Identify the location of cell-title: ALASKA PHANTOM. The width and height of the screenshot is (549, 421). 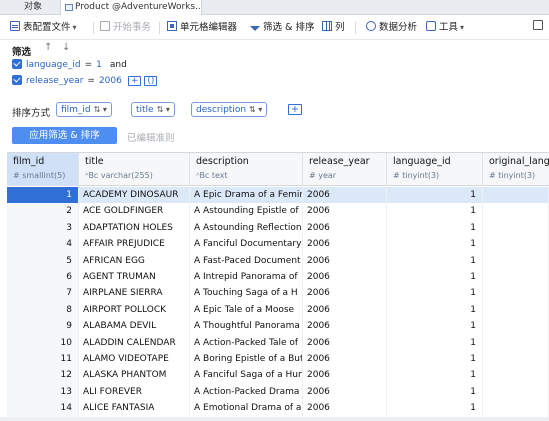
(134, 375).